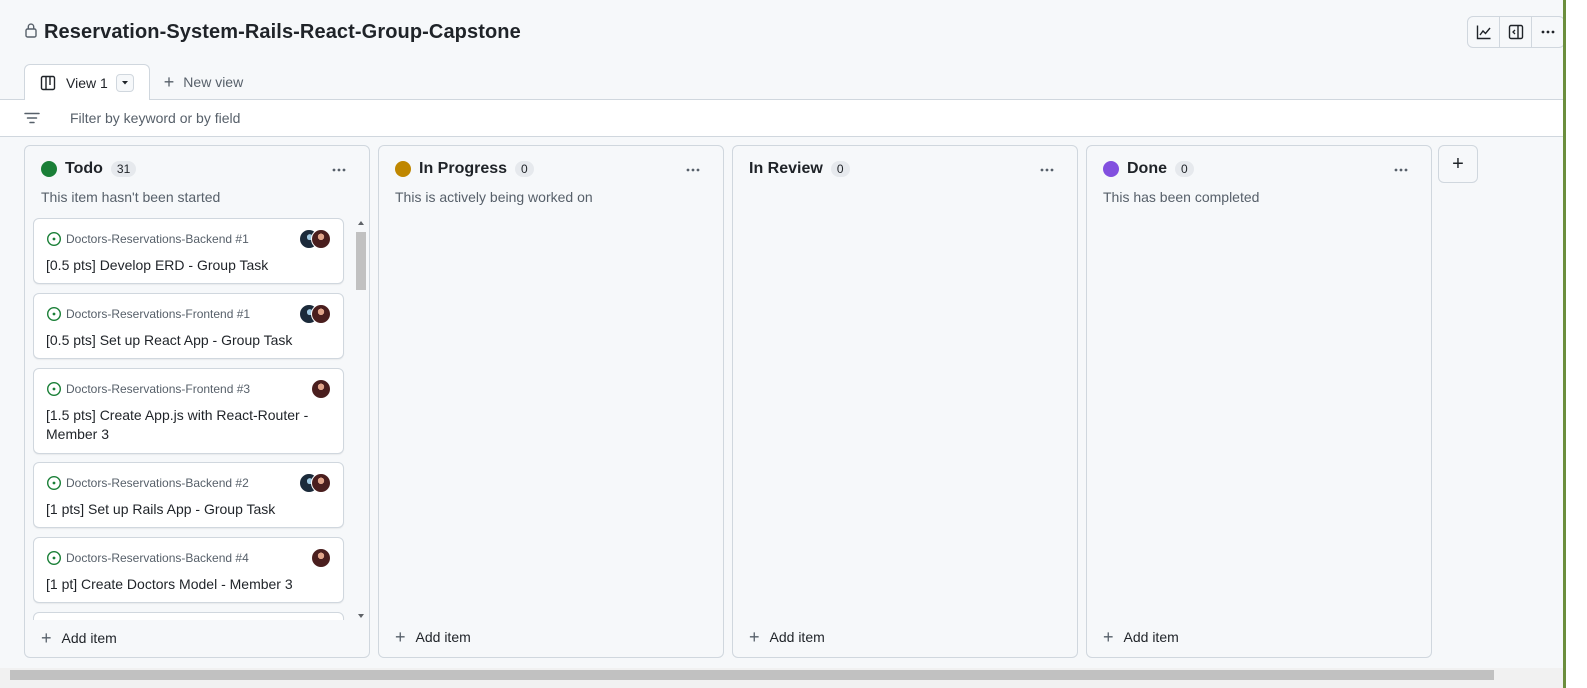 The width and height of the screenshot is (1587, 688). I want to click on column-description: This has been completed, so click(1181, 197).